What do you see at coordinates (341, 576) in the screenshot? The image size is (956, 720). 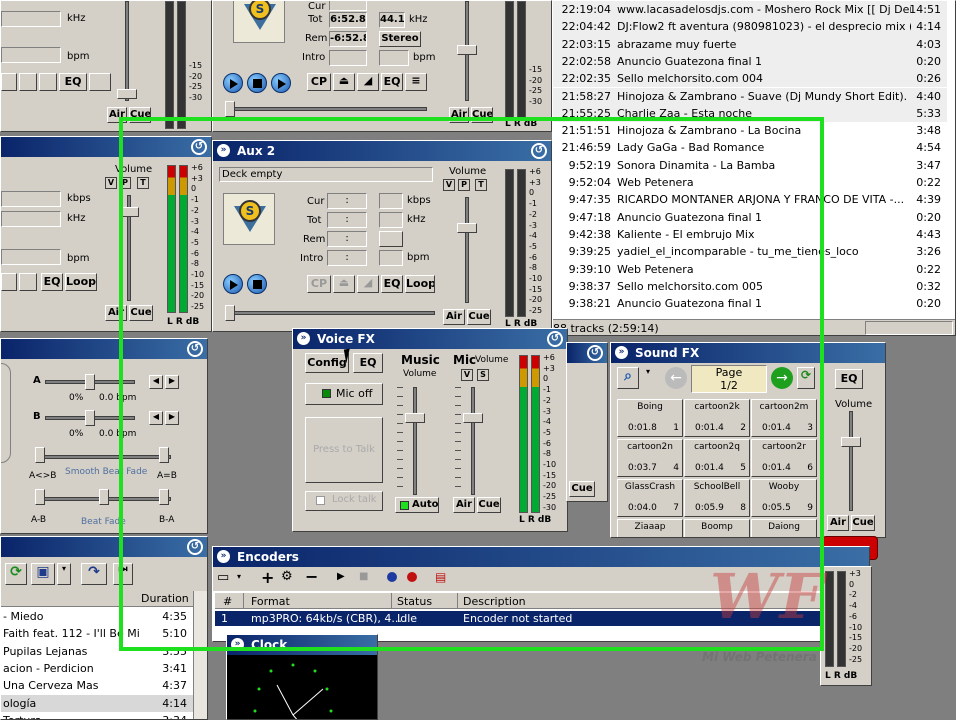 I see `start-icon: ▶` at bounding box center [341, 576].